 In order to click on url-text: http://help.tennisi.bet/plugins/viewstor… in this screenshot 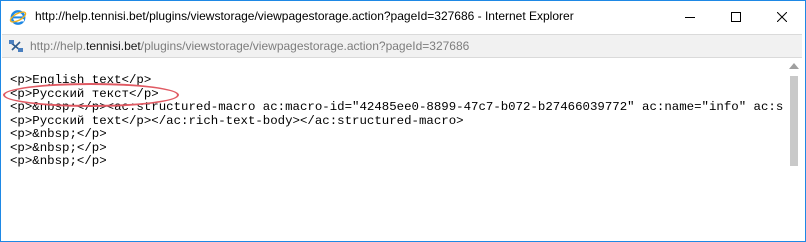, I will do `click(249, 46)`.